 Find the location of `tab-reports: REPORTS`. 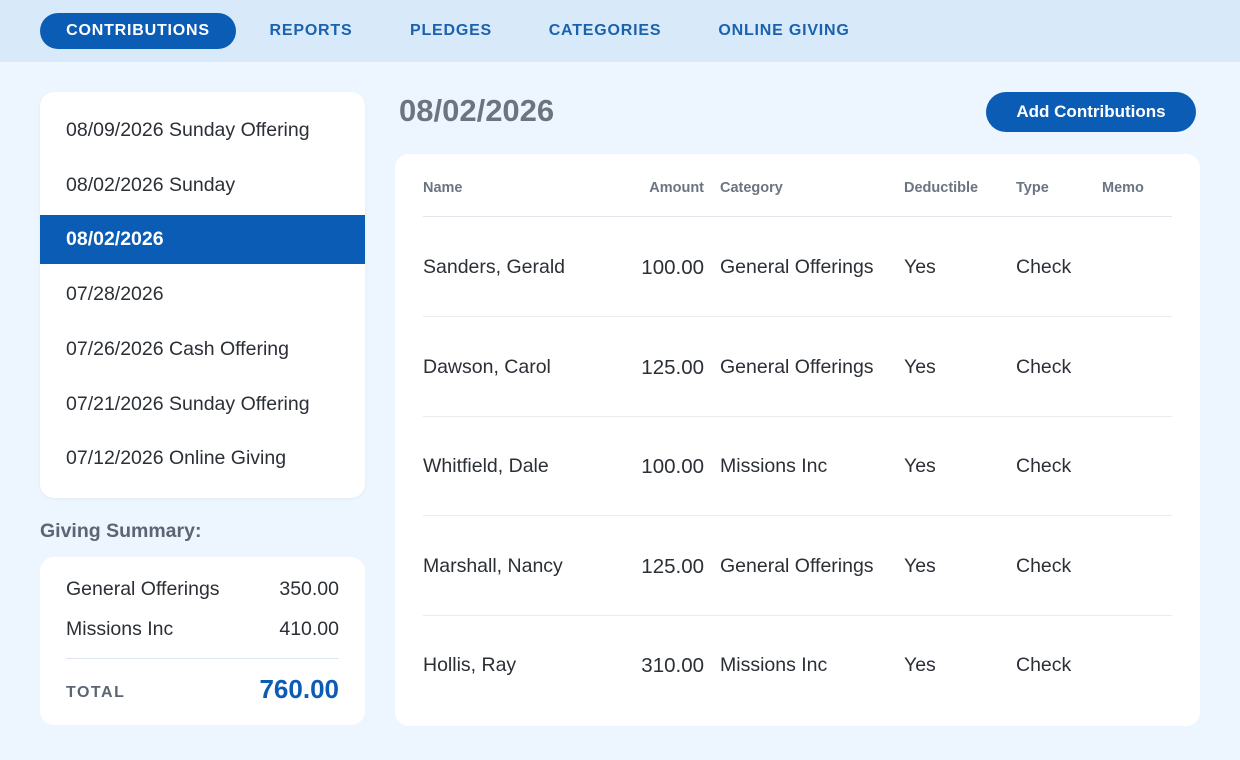

tab-reports: REPORTS is located at coordinates (311, 31).